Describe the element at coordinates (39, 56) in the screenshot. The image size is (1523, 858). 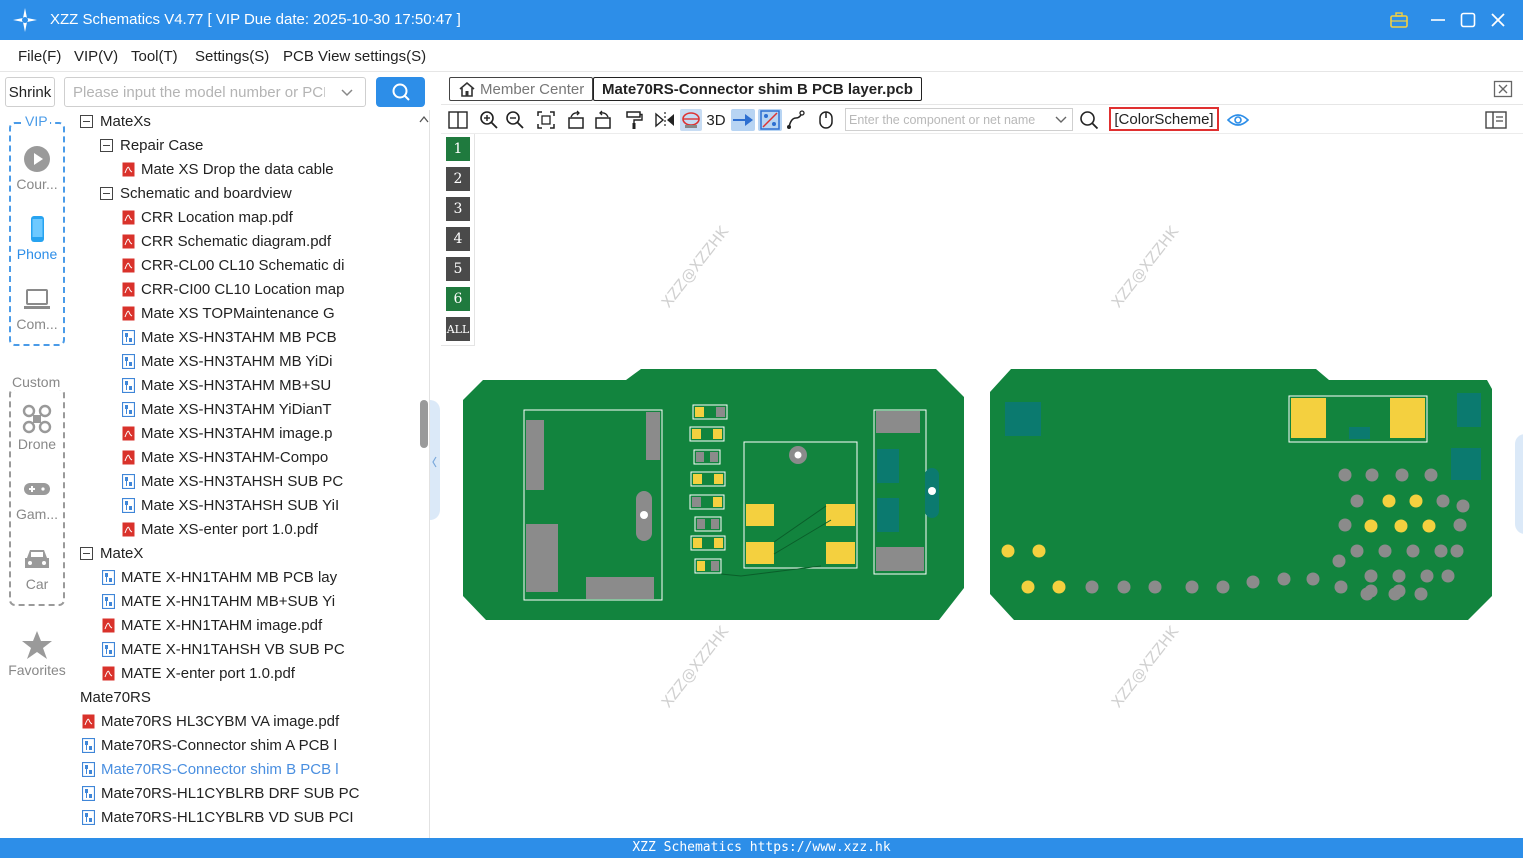
I see `menu-file: File(F)` at that location.